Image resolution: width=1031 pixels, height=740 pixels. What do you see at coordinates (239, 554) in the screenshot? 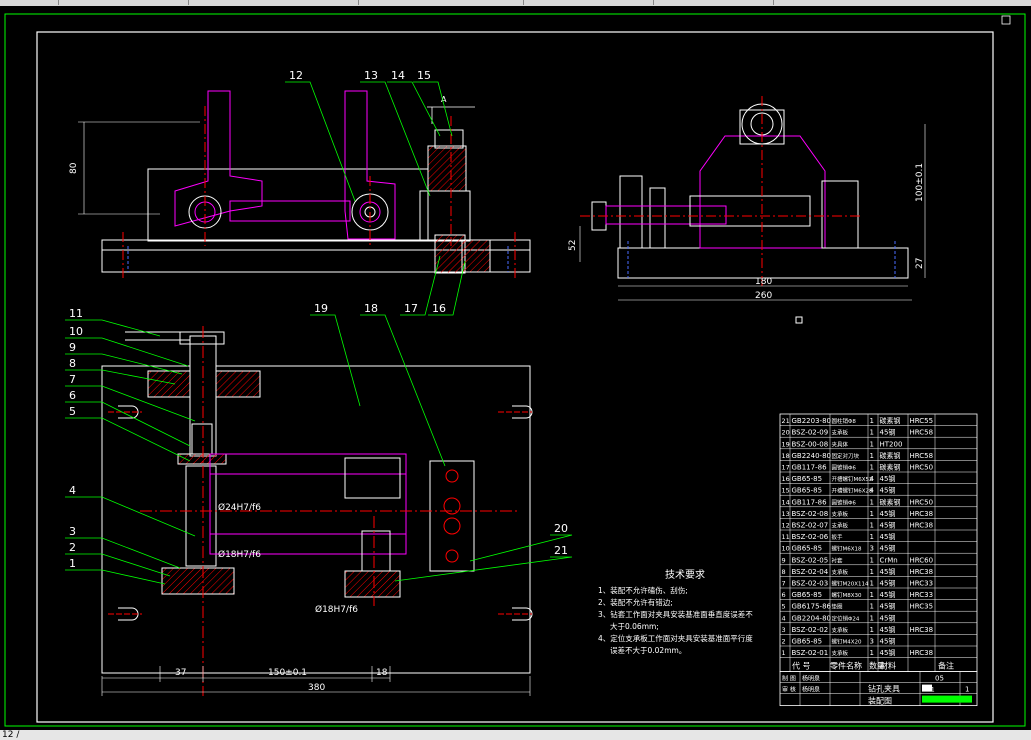
I see `fit-label-18a: Ø18H7/f6` at bounding box center [239, 554].